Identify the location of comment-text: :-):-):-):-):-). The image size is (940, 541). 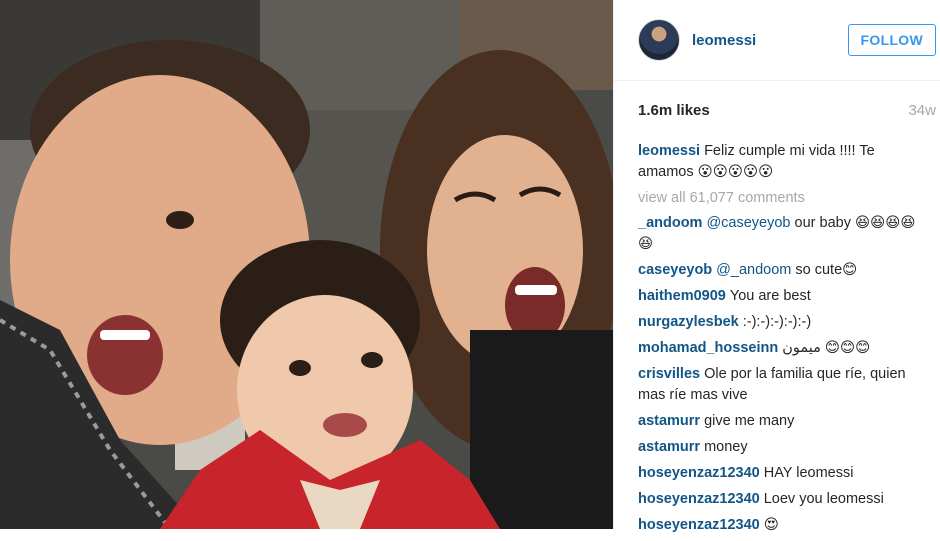
(777, 322).